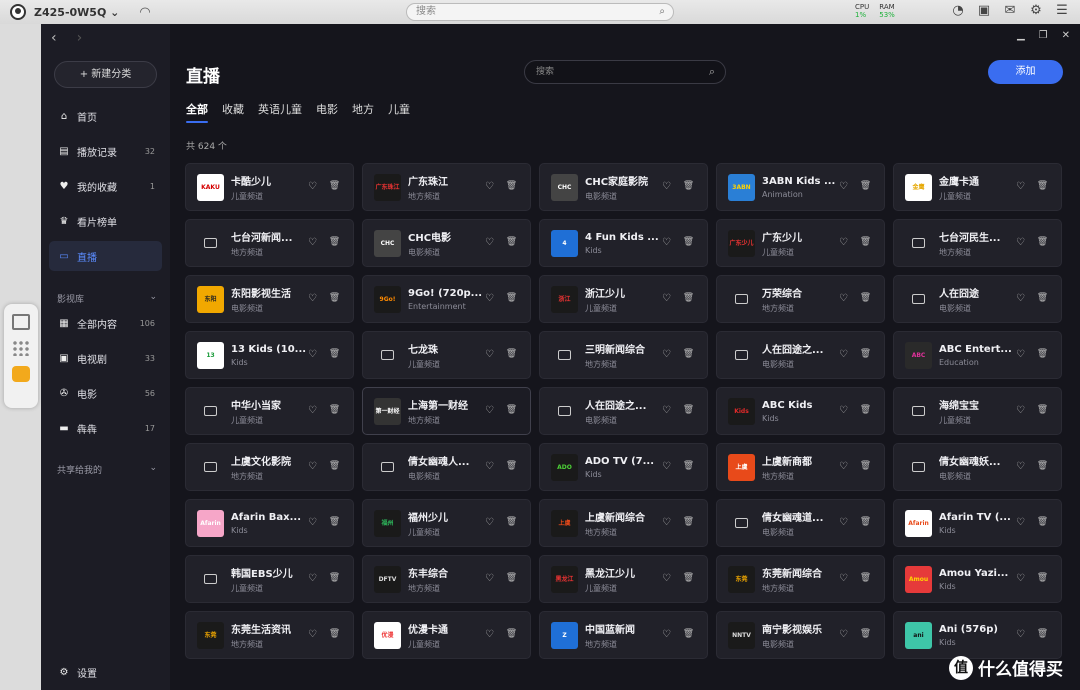  Describe the element at coordinates (446, 635) in the screenshot. I see `channel-card: 优漫 优漫卡通 儿童频道 ♡ 🗑` at that location.